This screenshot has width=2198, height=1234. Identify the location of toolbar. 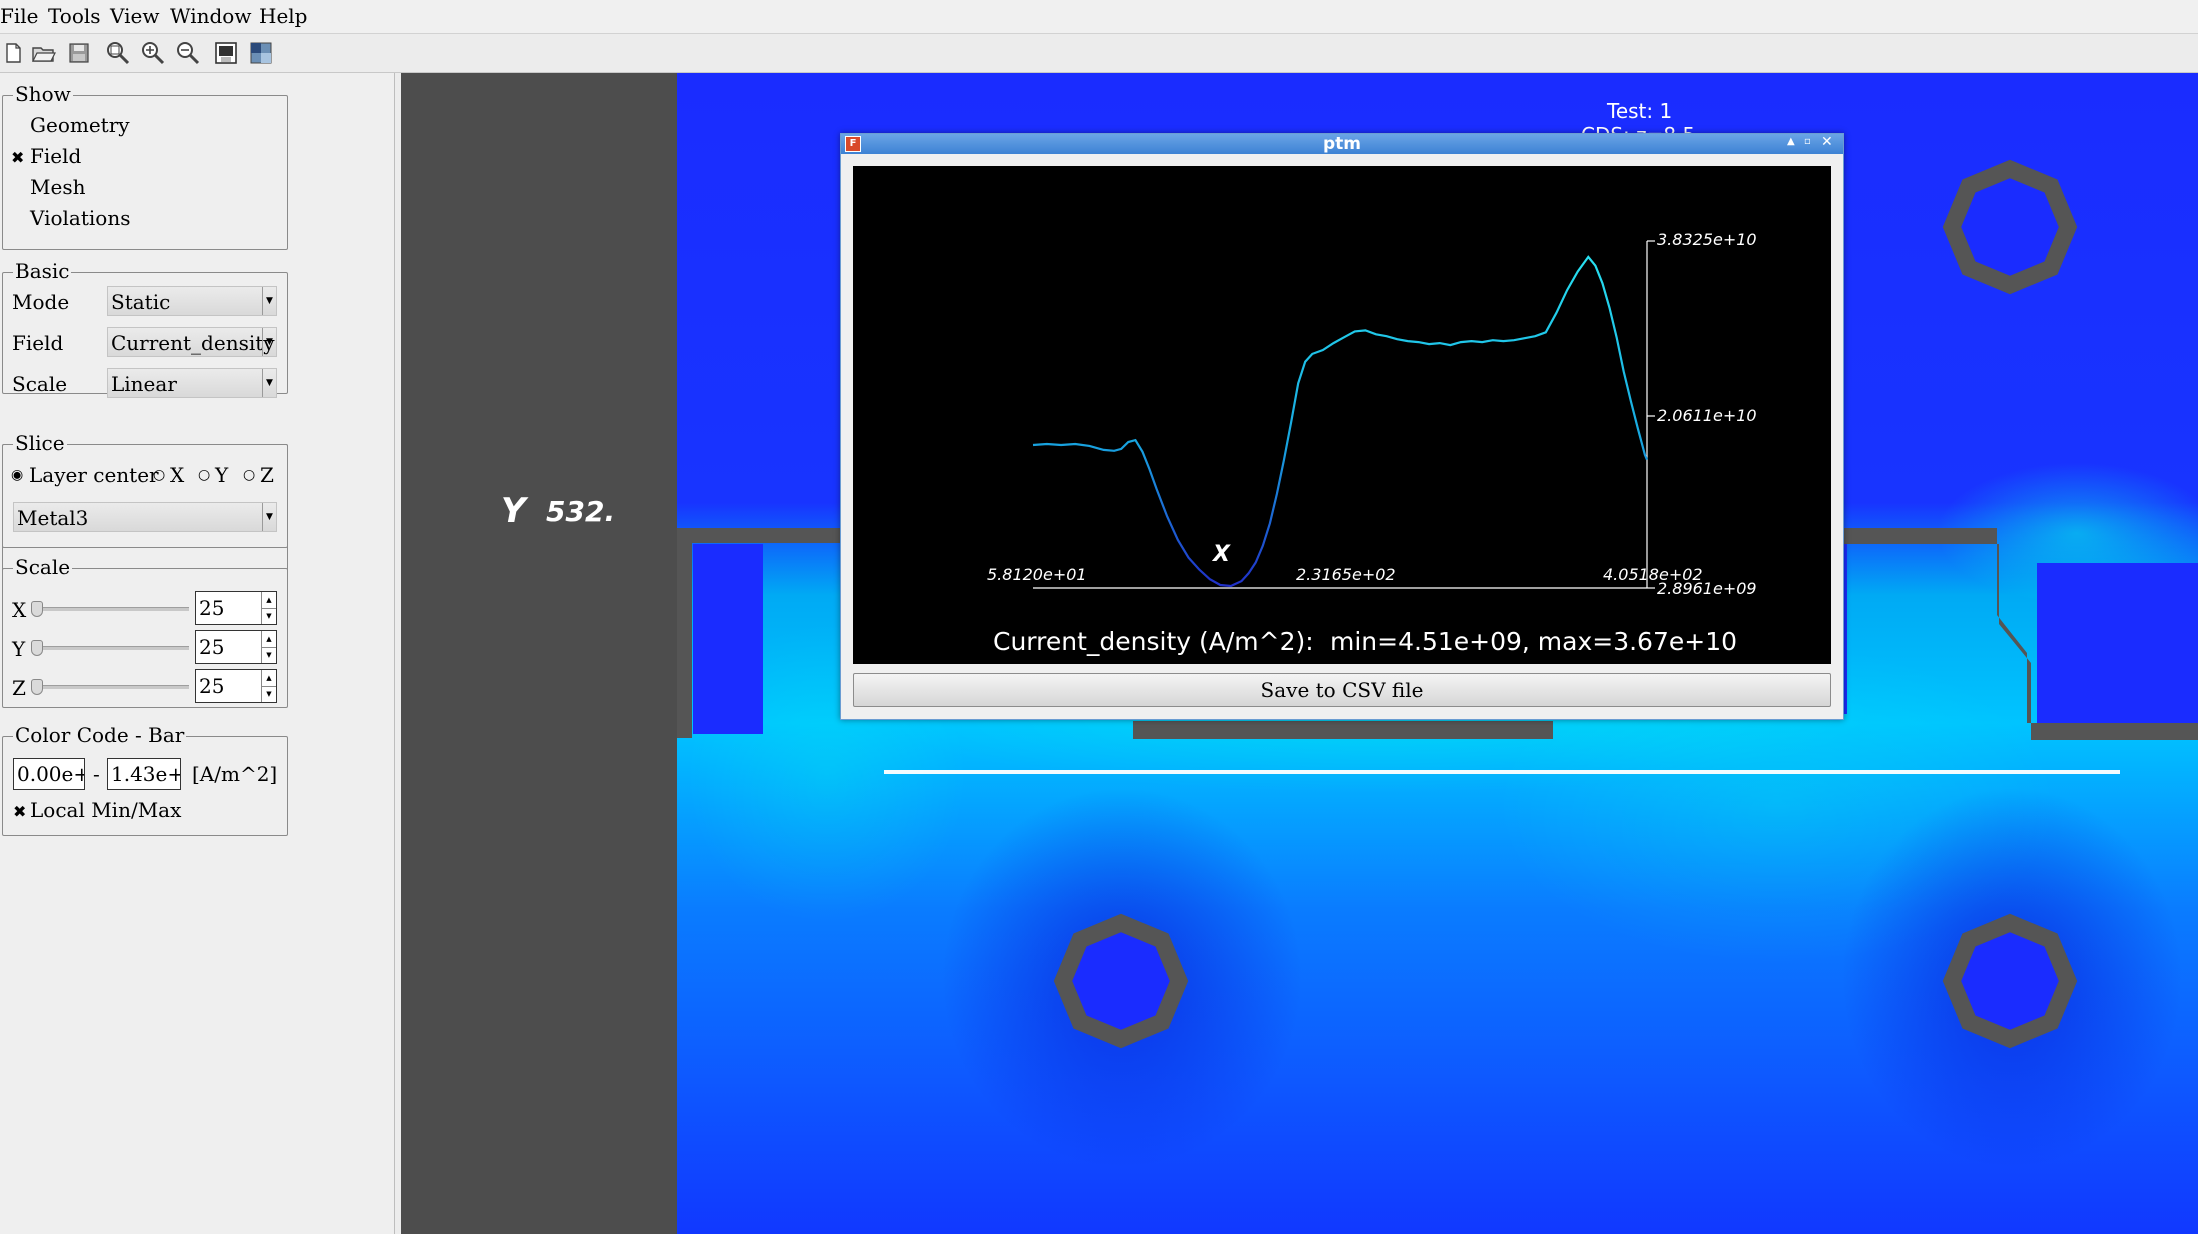
(1099, 53).